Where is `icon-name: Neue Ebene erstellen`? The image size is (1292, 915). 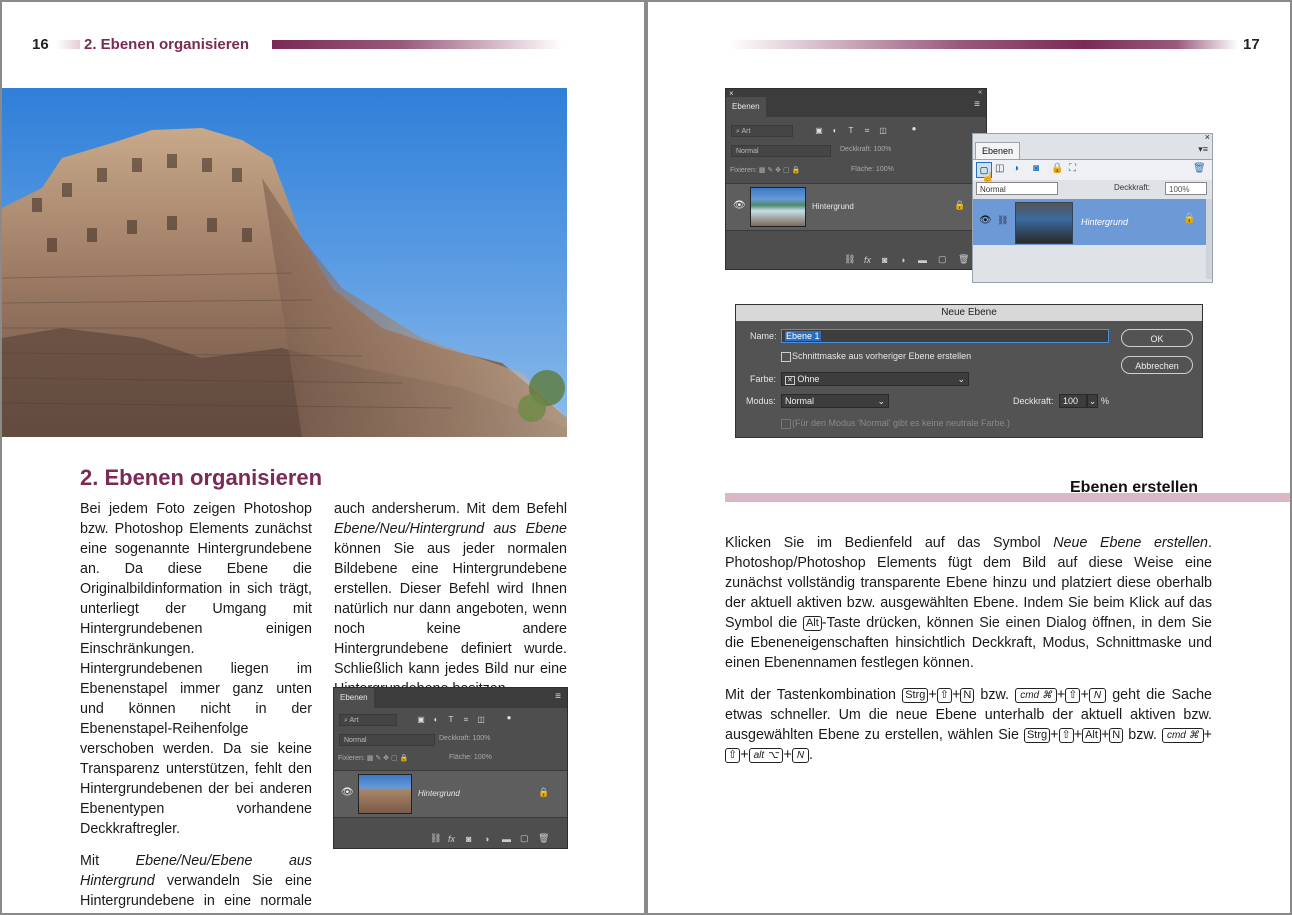 icon-name: Neue Ebene erstellen is located at coordinates (1131, 543).